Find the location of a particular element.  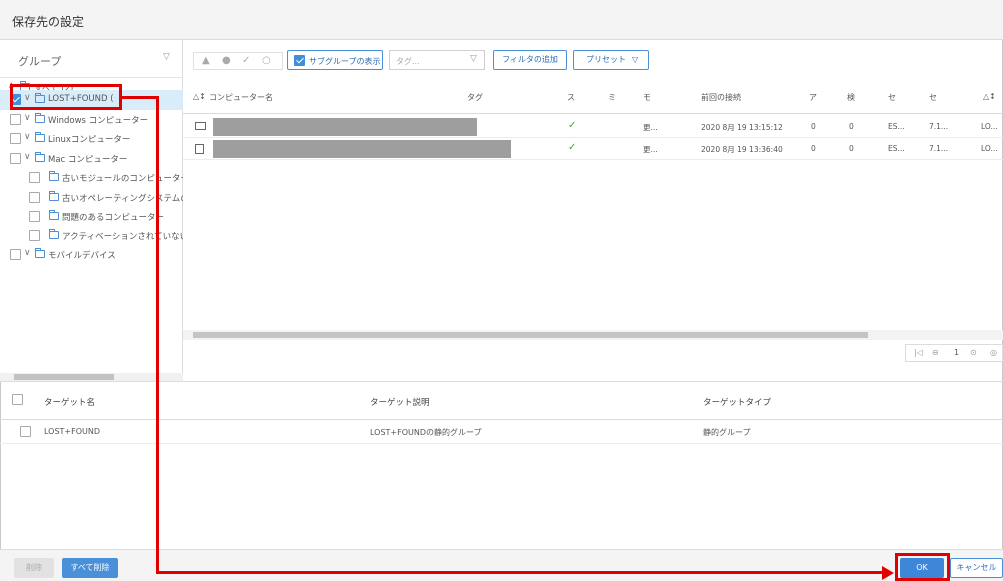

tree-item-label: Mac コンピューター is located at coordinates (88, 160).